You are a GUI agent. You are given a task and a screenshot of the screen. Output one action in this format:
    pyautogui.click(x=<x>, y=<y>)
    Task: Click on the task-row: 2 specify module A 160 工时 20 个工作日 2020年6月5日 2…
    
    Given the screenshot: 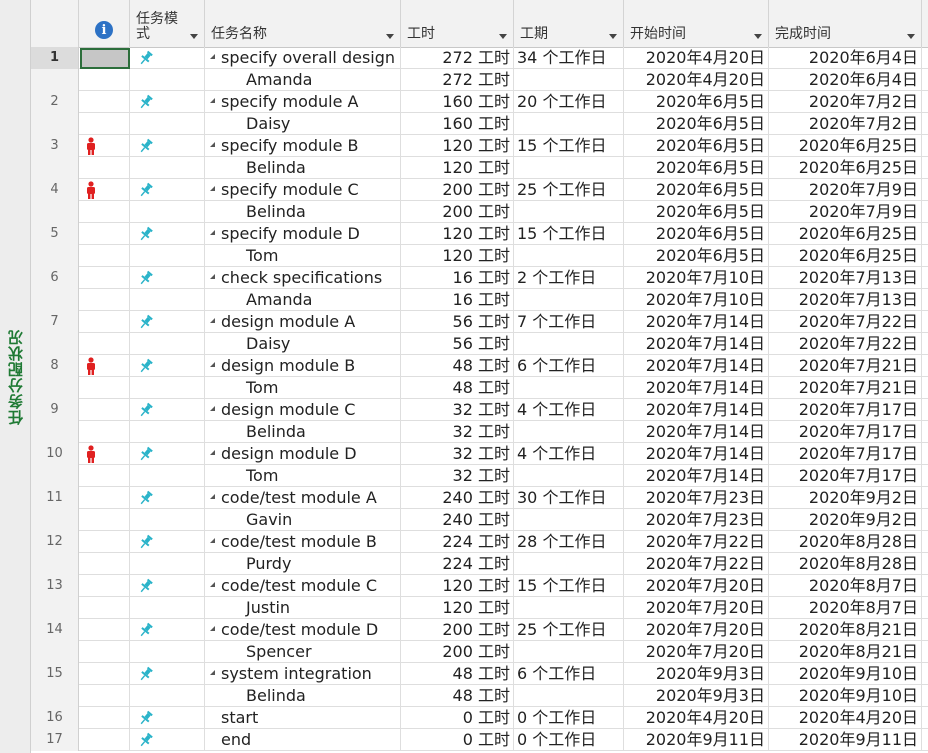 What is the action you would take?
    pyautogui.click(x=479, y=102)
    